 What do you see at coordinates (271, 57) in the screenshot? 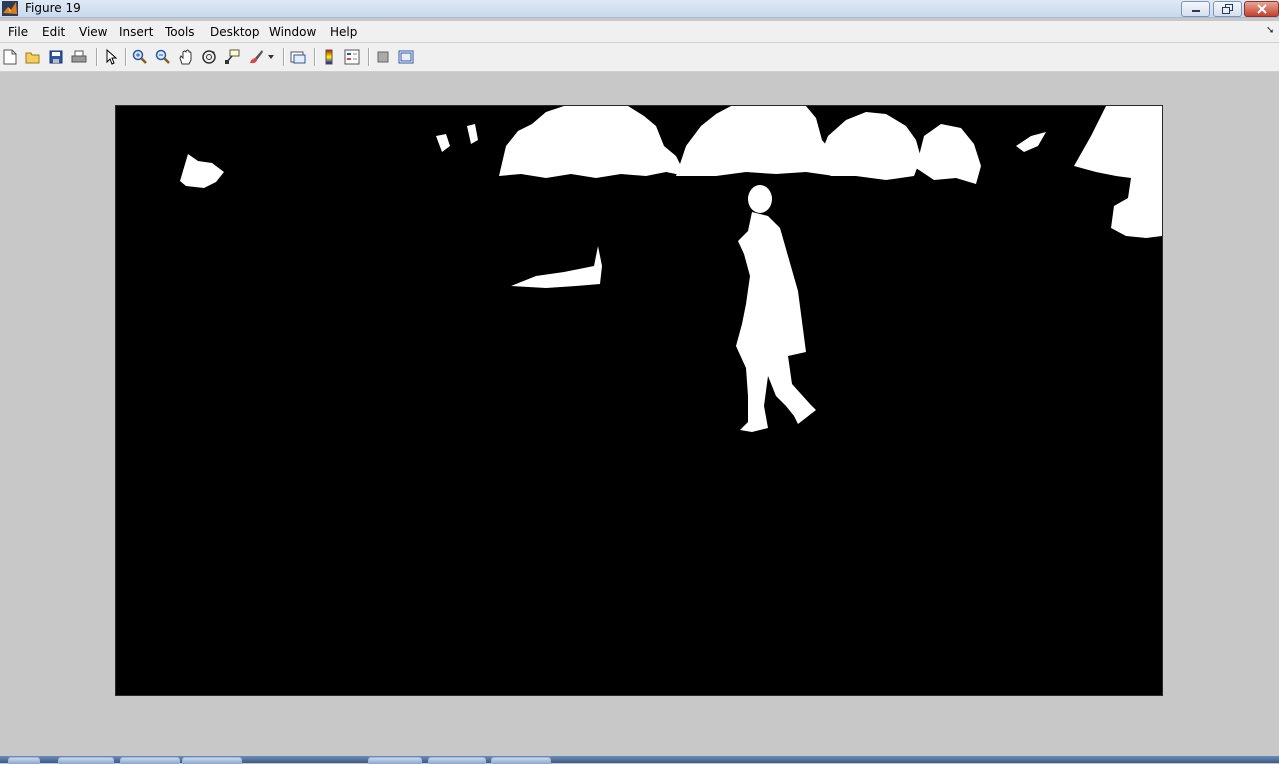
I see `brush-dropdown-icon` at bounding box center [271, 57].